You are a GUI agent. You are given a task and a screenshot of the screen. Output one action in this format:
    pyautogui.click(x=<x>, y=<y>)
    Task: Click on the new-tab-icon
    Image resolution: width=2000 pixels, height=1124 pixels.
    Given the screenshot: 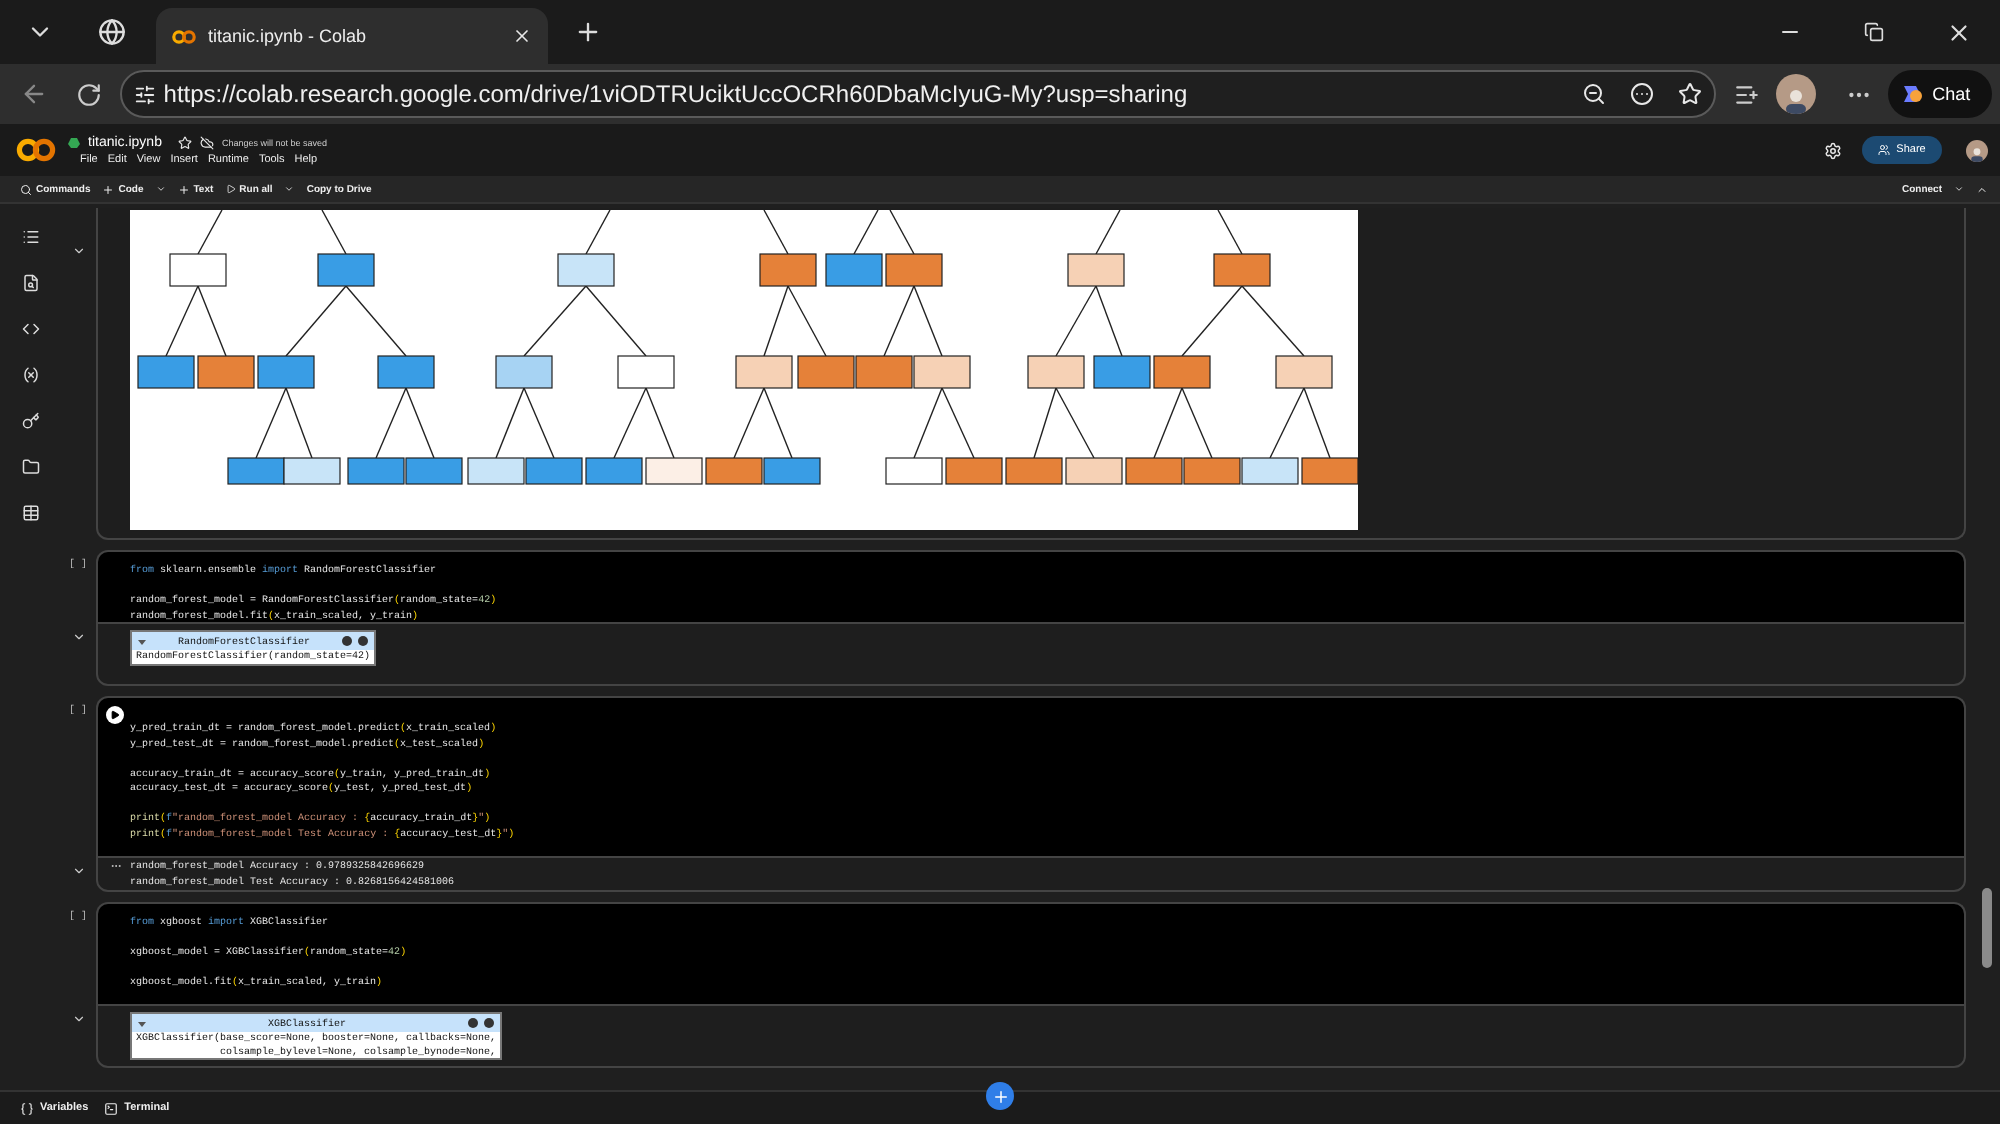 What is the action you would take?
    pyautogui.click(x=588, y=32)
    